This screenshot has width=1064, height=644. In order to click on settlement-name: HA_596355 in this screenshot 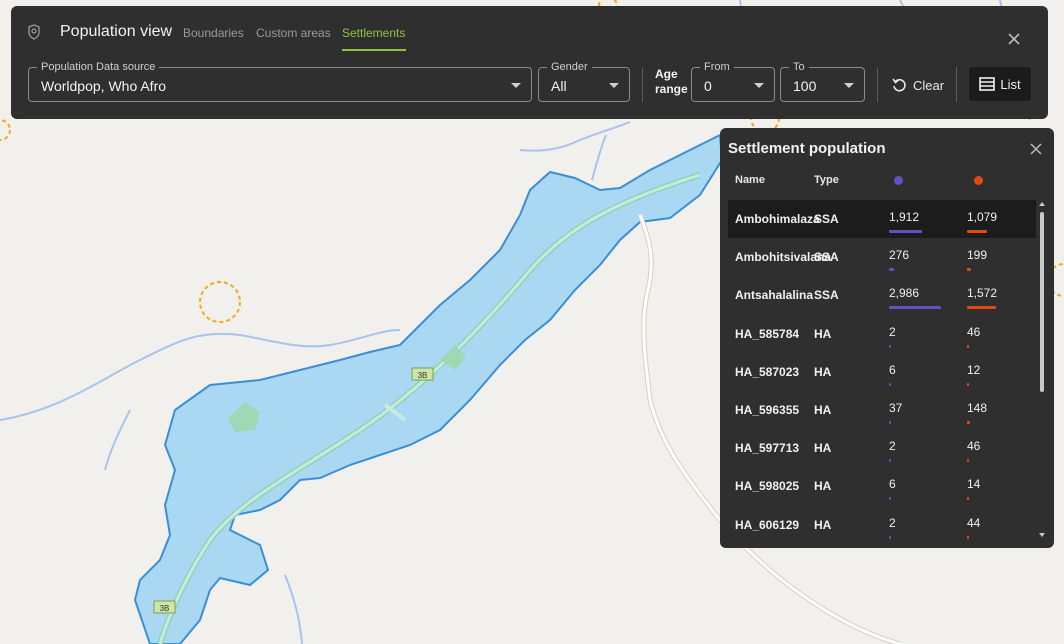, I will do `click(767, 409)`.